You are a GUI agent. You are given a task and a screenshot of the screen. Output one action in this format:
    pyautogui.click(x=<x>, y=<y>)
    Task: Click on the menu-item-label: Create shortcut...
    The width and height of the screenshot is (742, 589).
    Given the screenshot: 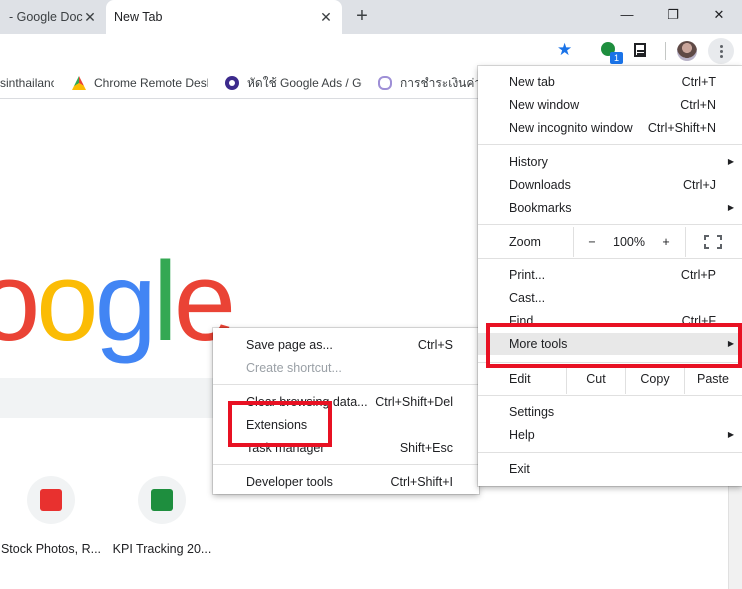 What is the action you would take?
    pyautogui.click(x=294, y=368)
    